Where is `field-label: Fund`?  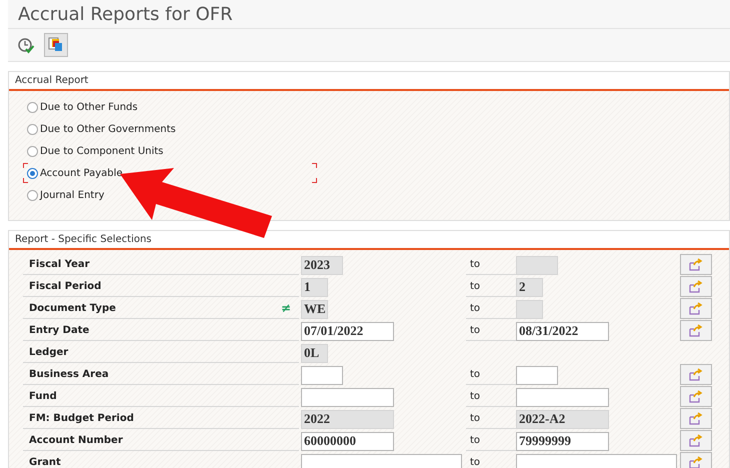 field-label: Fund is located at coordinates (43, 396).